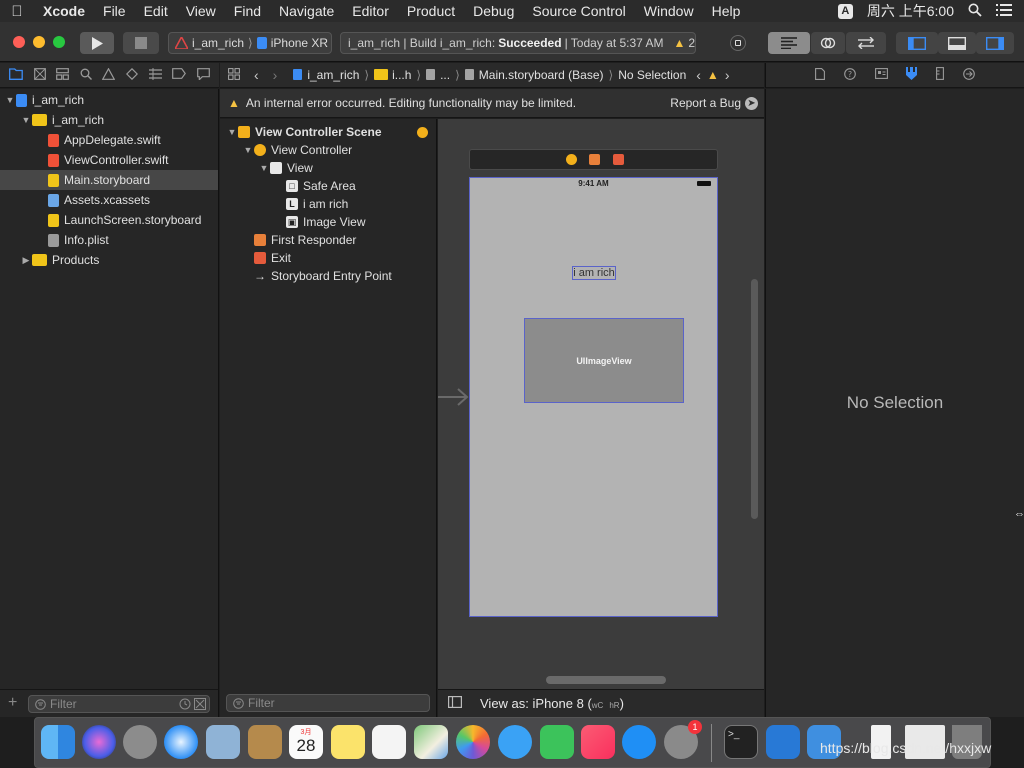  Describe the element at coordinates (473, 742) in the screenshot. I see `photos-icon` at that location.